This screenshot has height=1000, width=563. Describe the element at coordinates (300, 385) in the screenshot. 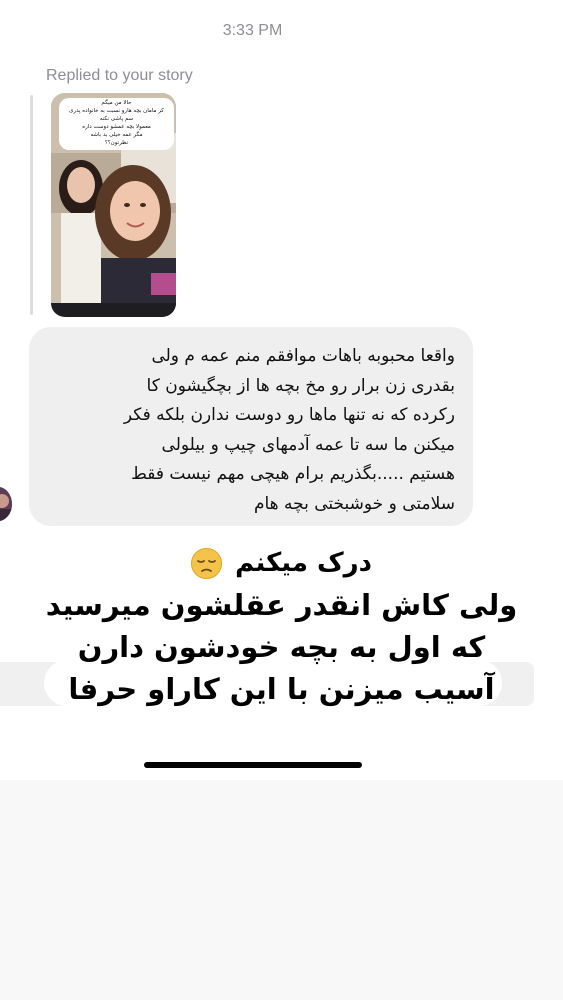

I see `message-line: بقدری زن برار رو مخ بچه ها از بچگیشون کا` at that location.